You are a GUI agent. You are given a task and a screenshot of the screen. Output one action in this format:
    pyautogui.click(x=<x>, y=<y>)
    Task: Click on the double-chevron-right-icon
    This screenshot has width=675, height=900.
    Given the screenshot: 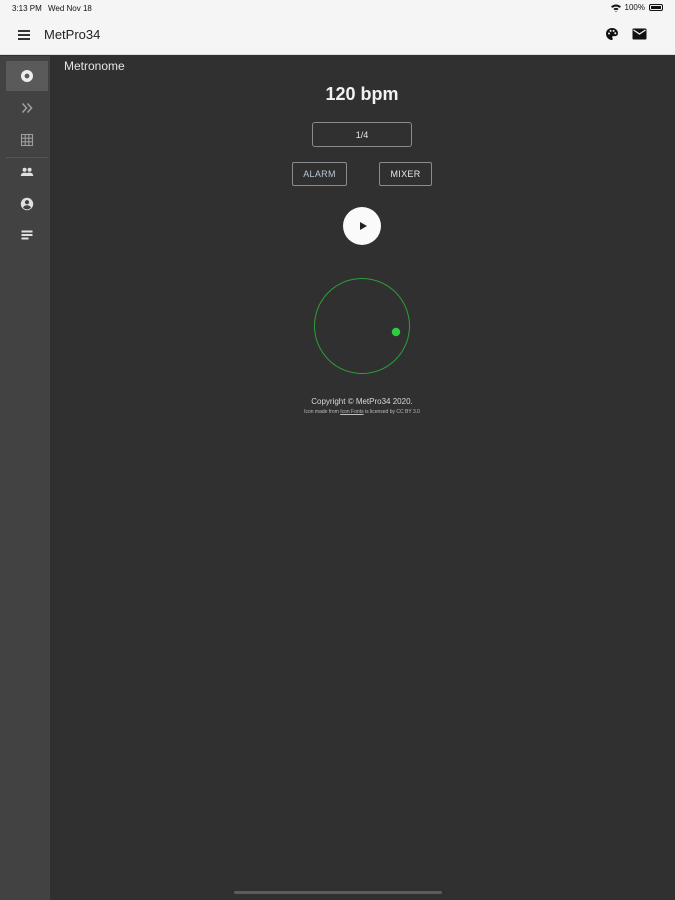 What is the action you would take?
    pyautogui.click(x=27, y=108)
    